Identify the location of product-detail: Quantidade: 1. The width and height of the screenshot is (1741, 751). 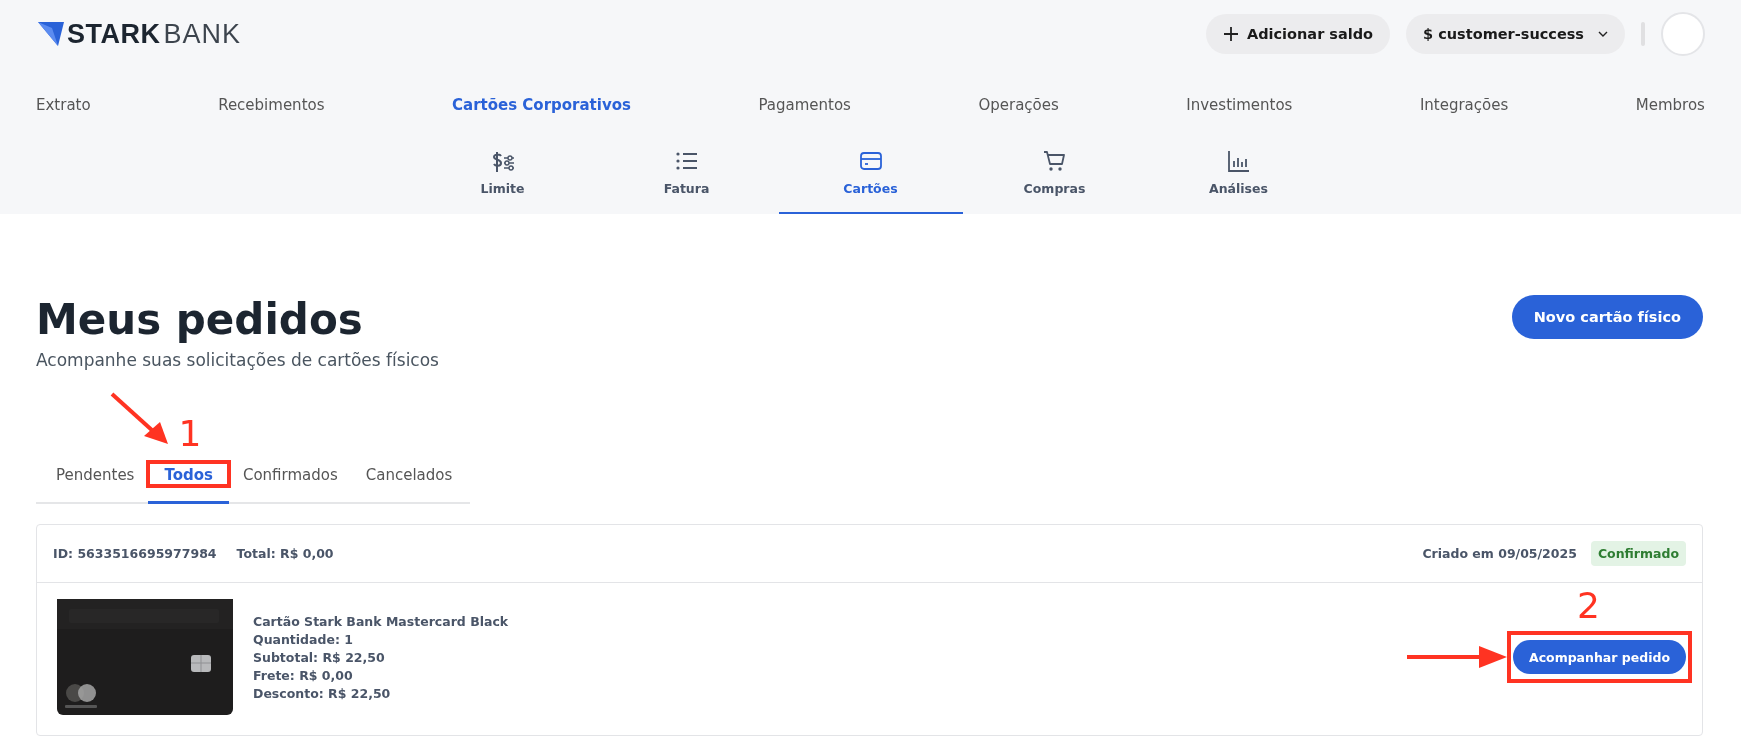
(303, 640).